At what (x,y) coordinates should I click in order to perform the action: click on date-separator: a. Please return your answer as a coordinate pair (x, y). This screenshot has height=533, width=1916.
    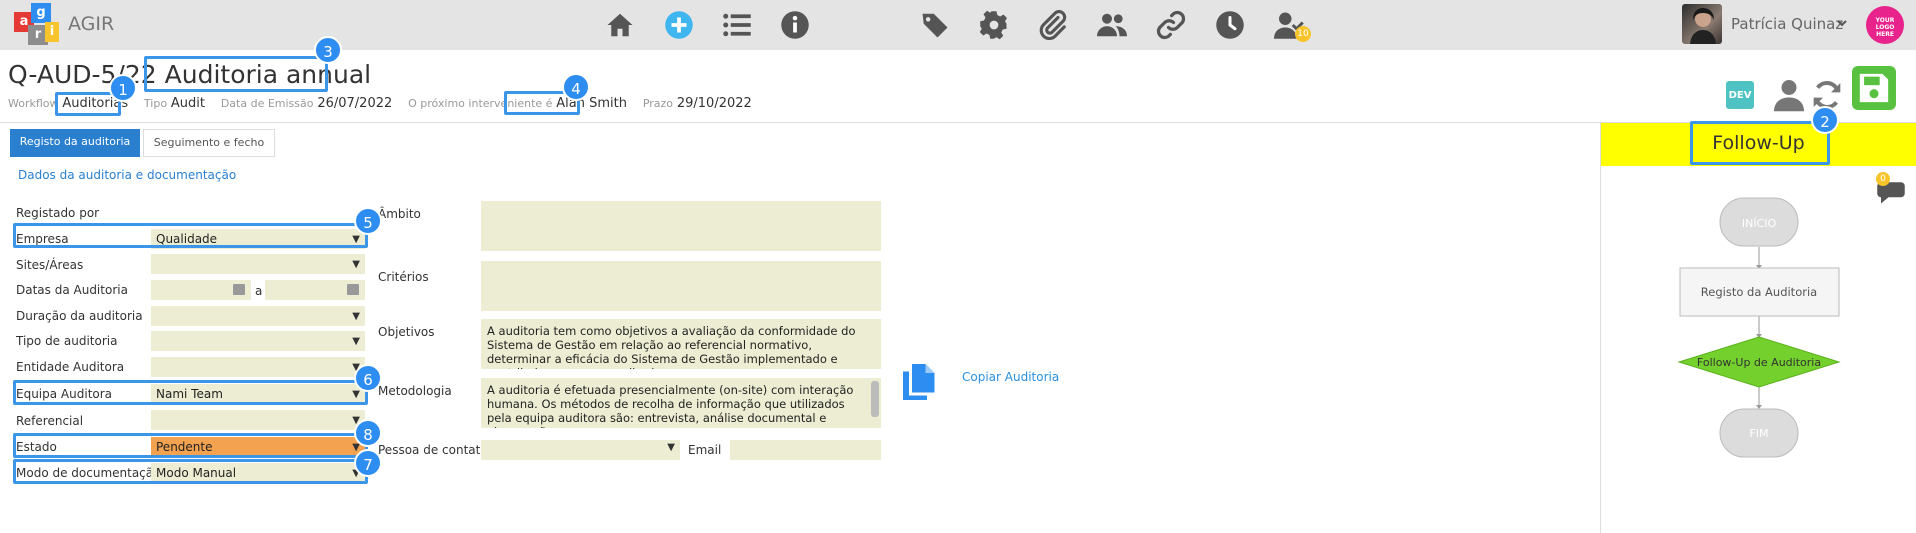
    Looking at the image, I should click on (259, 291).